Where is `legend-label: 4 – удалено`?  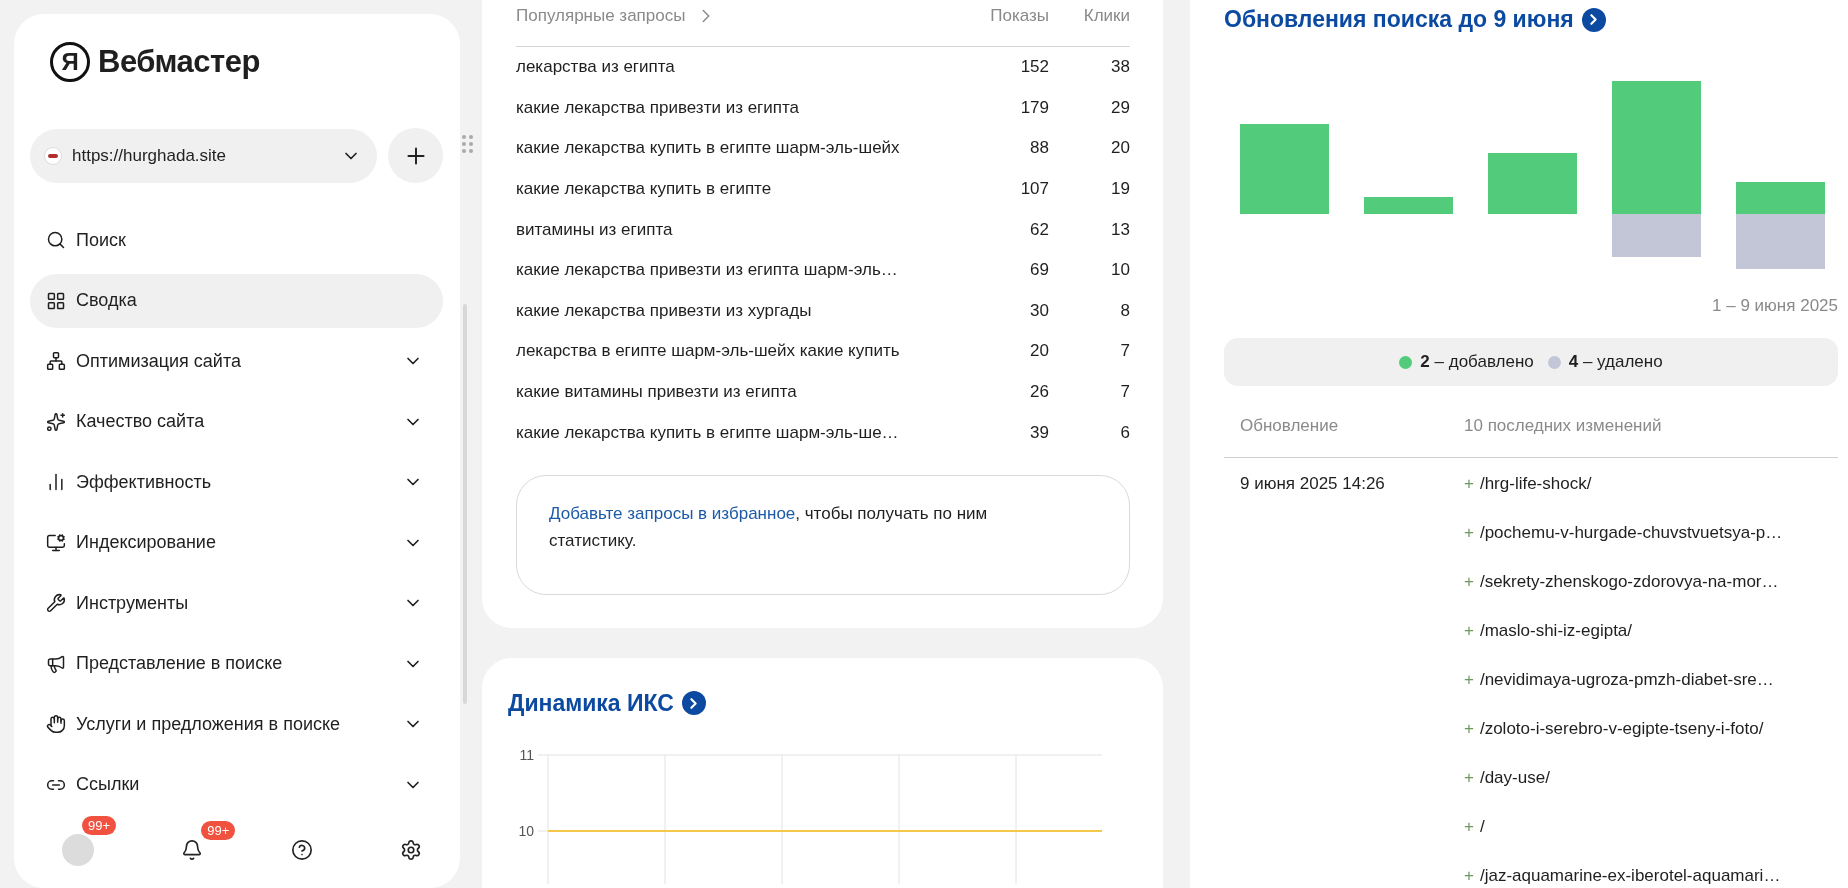
legend-label: 4 – удалено is located at coordinates (1615, 362).